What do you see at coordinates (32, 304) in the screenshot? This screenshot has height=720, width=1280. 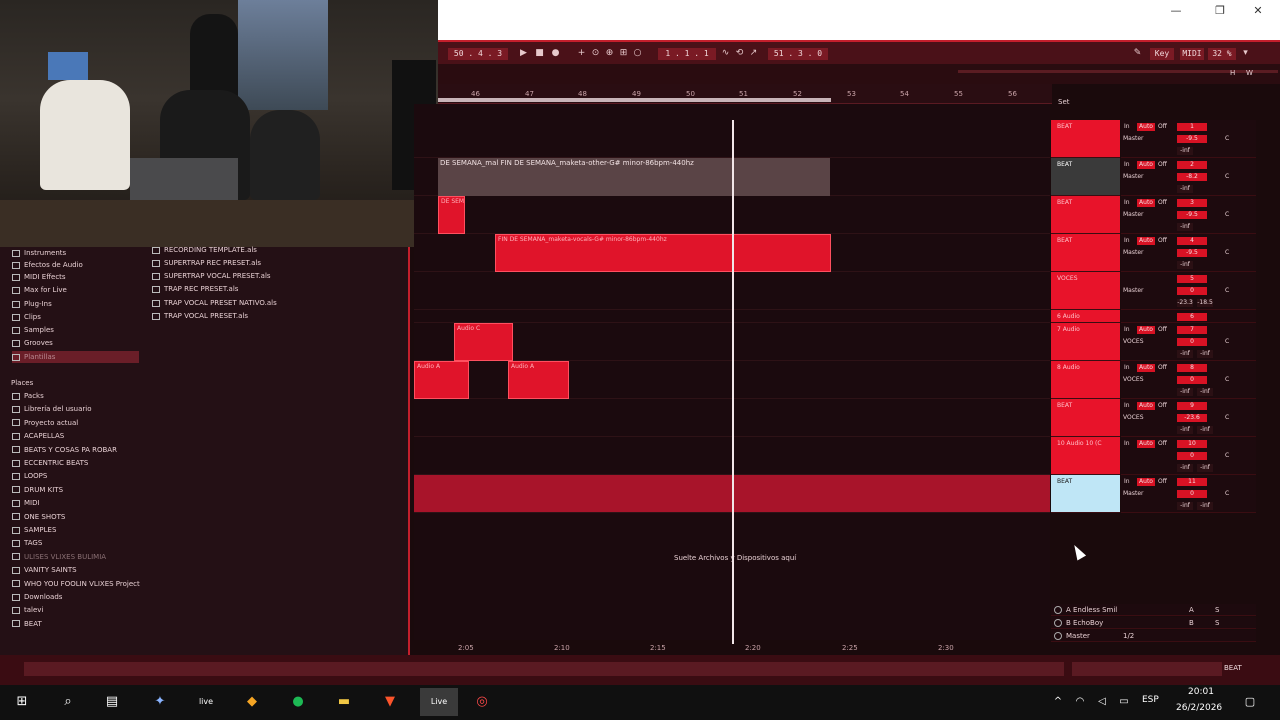 I see `category-plugins: Plug-Ins` at bounding box center [32, 304].